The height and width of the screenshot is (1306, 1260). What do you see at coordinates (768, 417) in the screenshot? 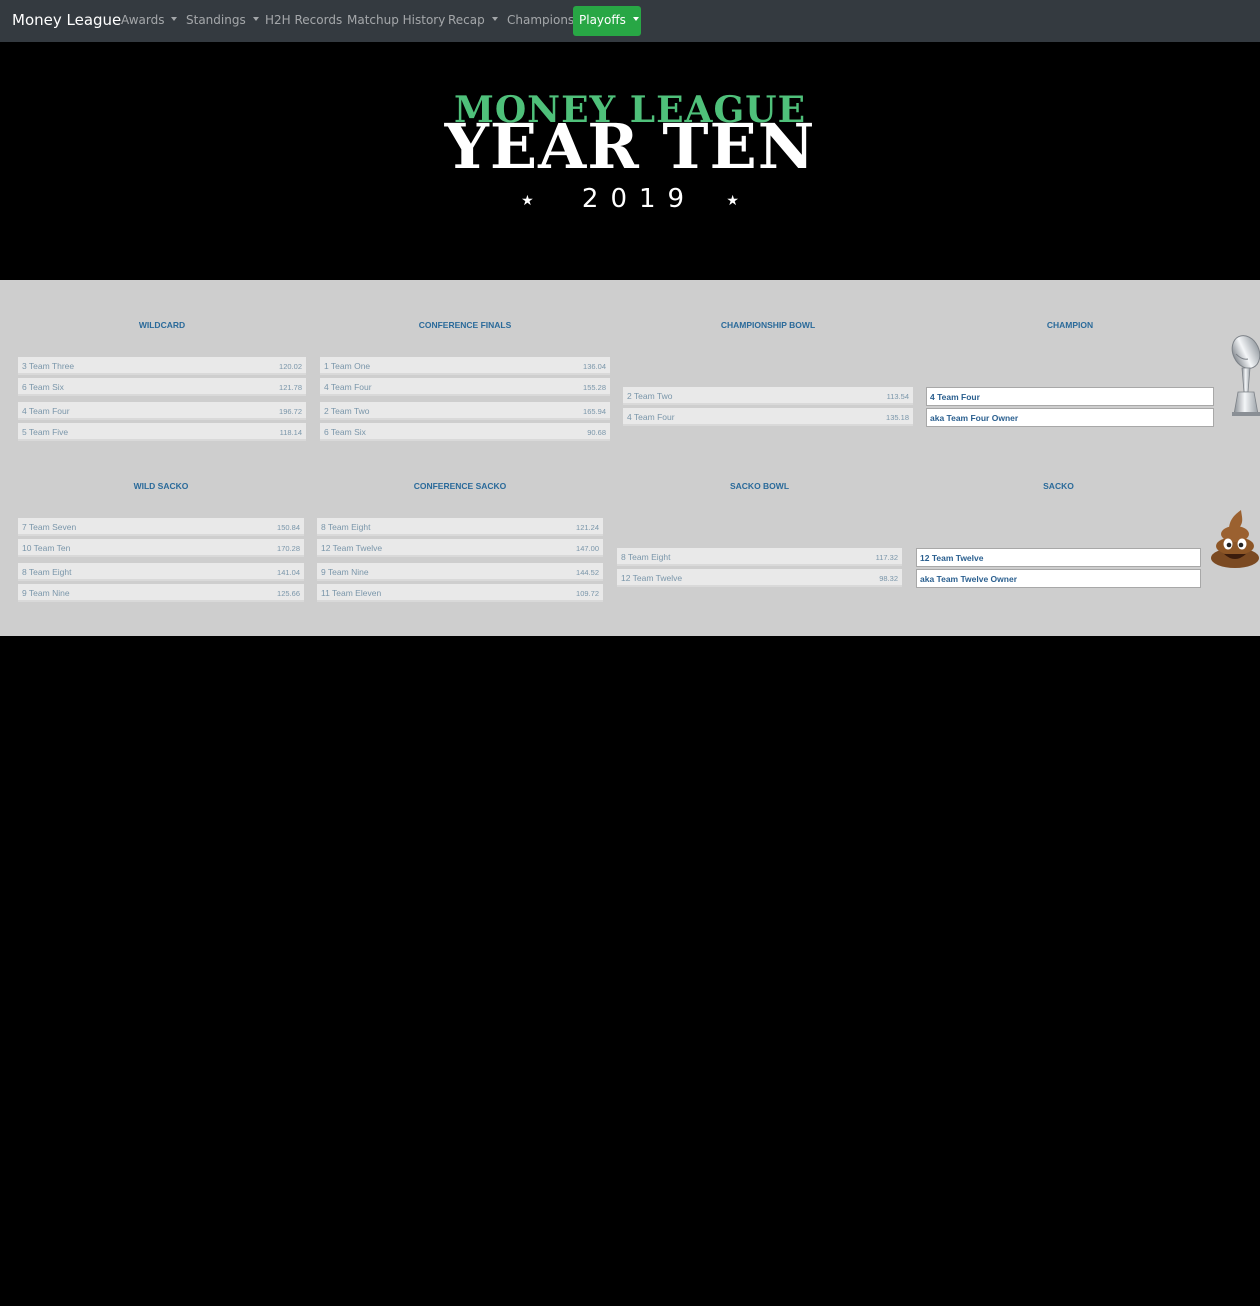
I see `team-row: 4 Team Four 135.18` at bounding box center [768, 417].